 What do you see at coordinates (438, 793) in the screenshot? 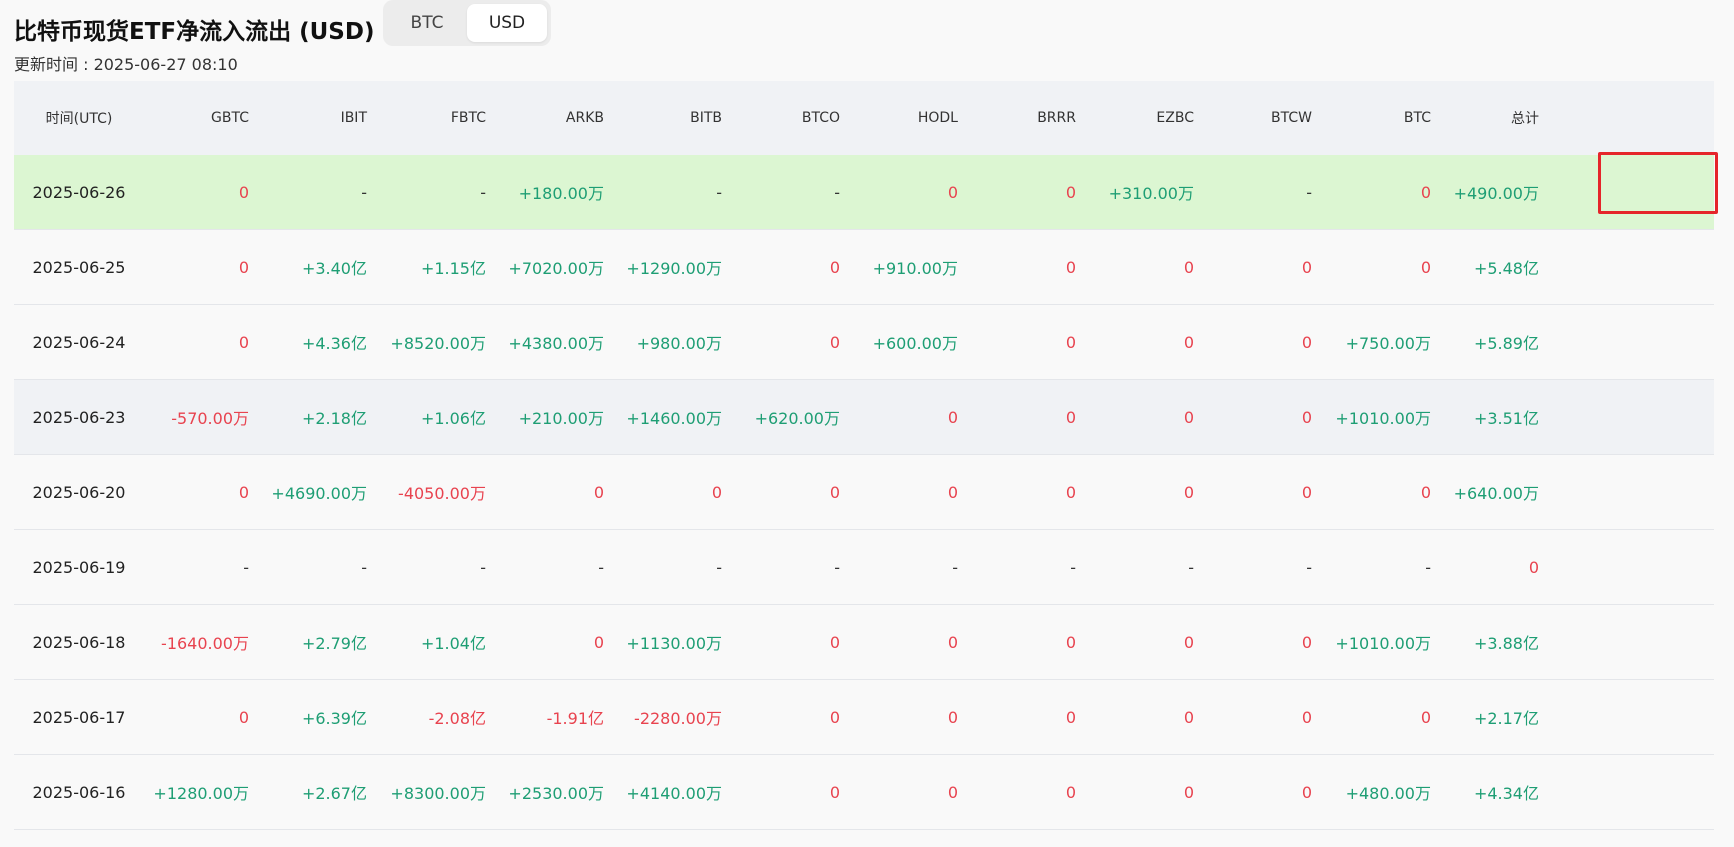
I see `cell-fbtc: +8300.00万` at bounding box center [438, 793].